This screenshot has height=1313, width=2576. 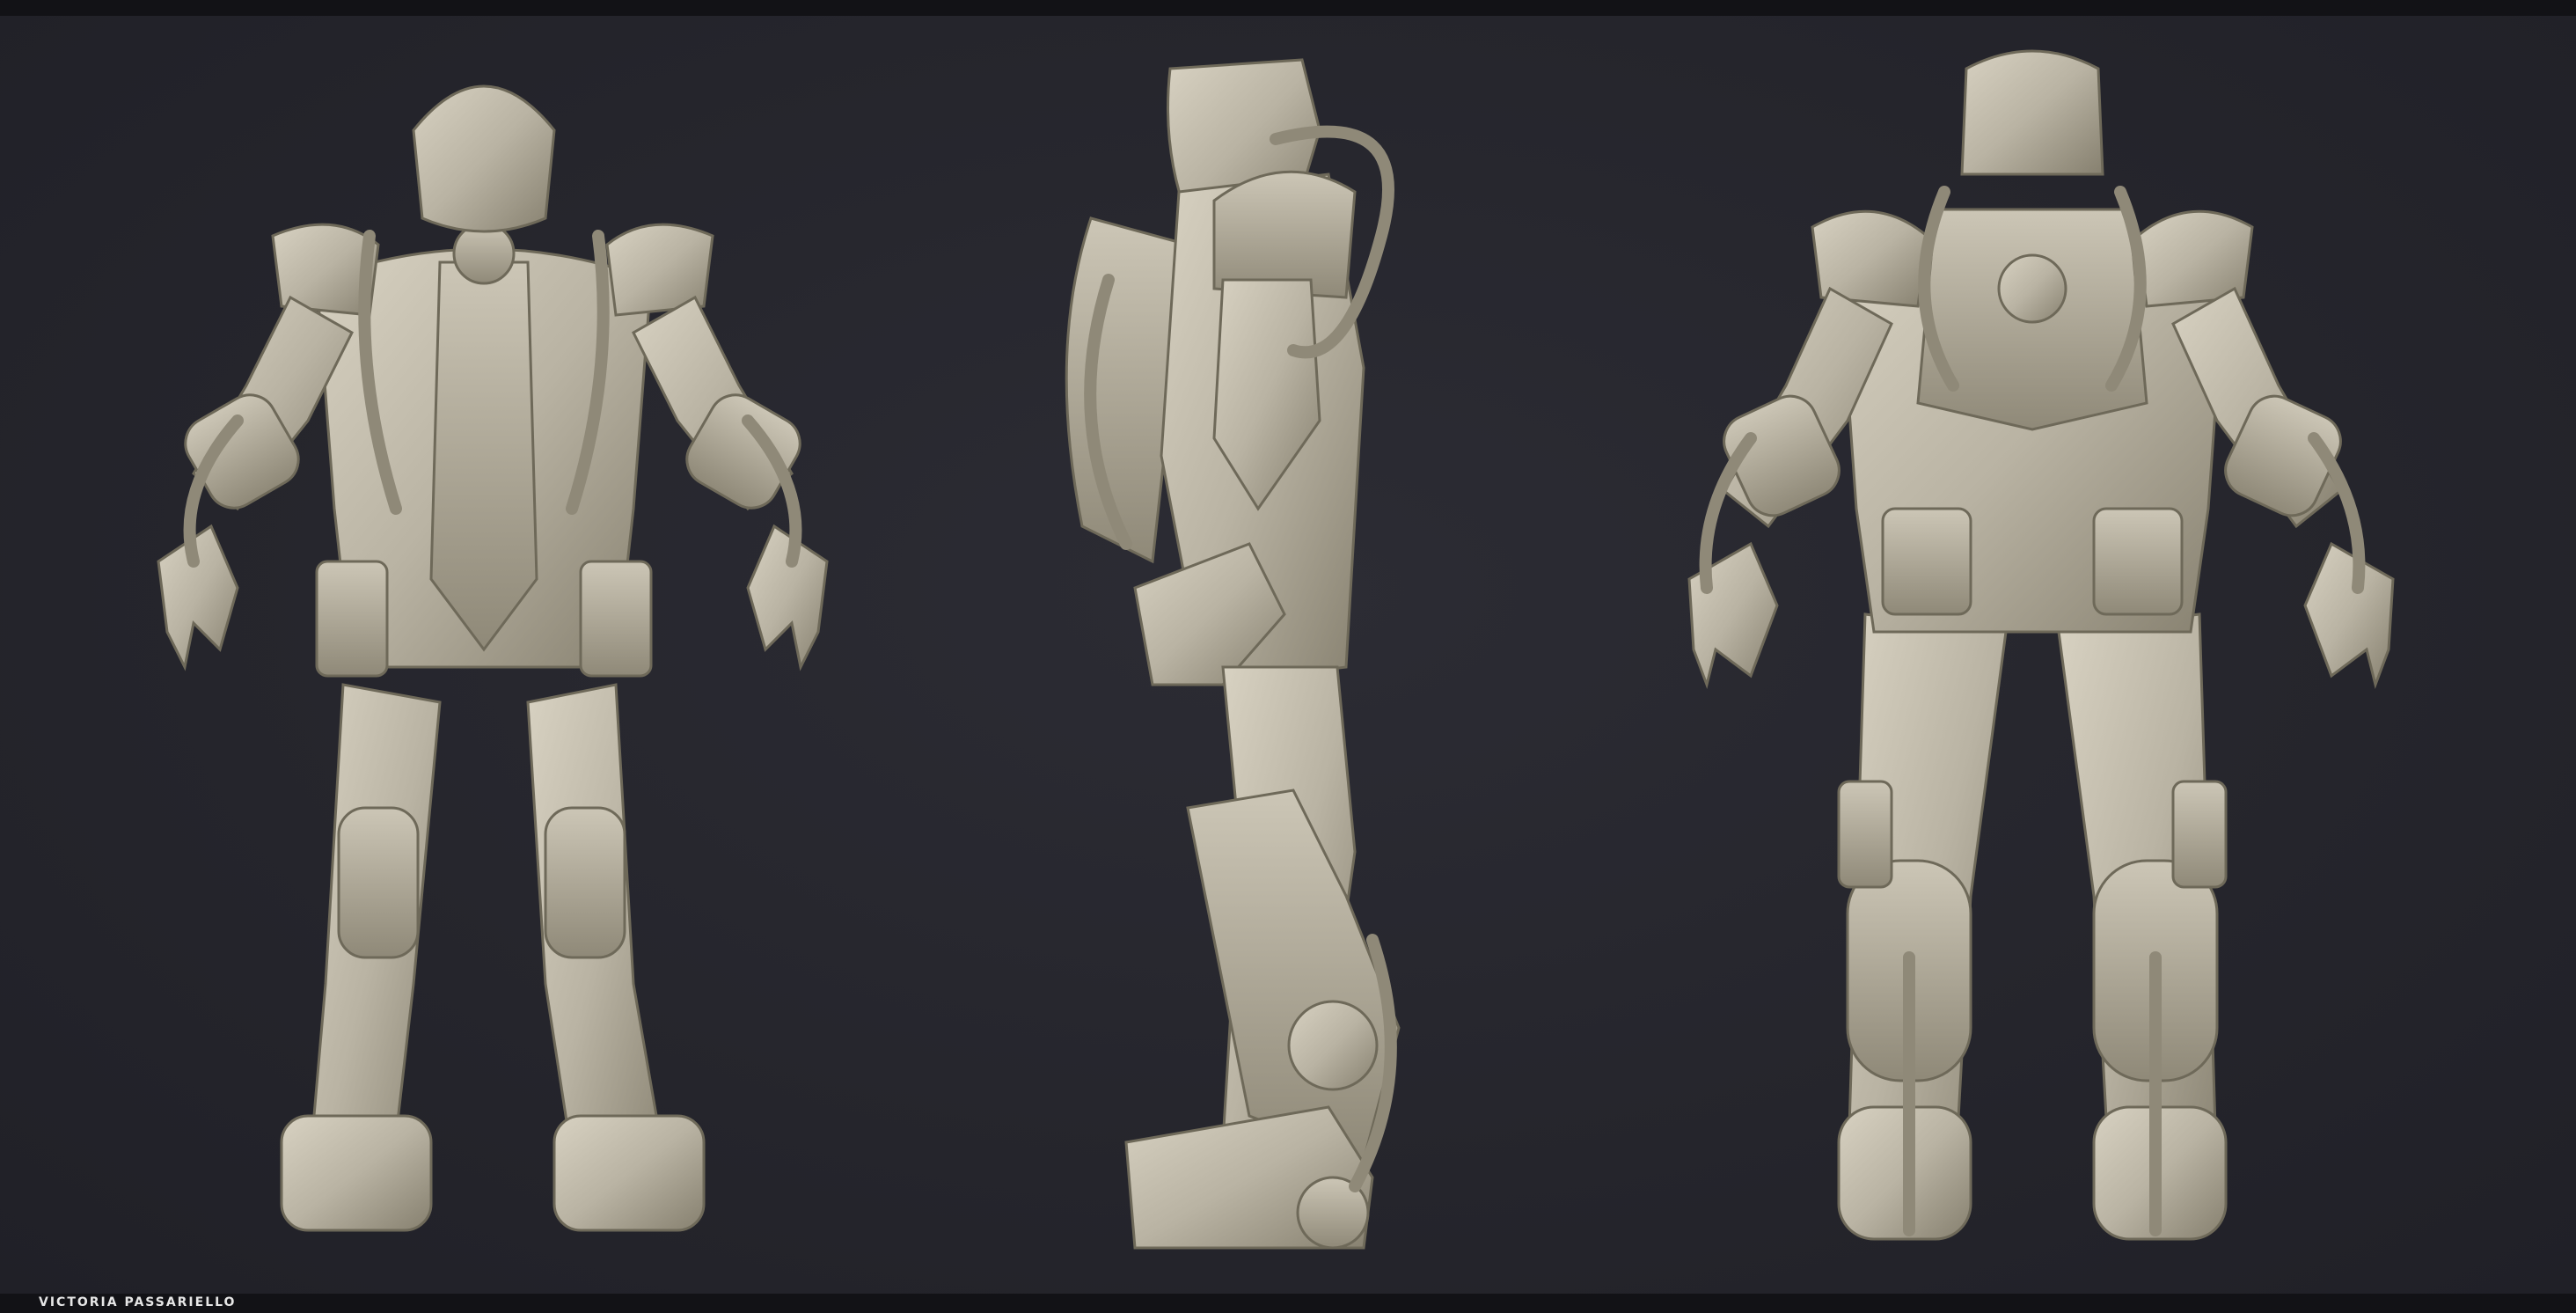 I want to click on astronaut-side-view, so click(x=1233, y=654).